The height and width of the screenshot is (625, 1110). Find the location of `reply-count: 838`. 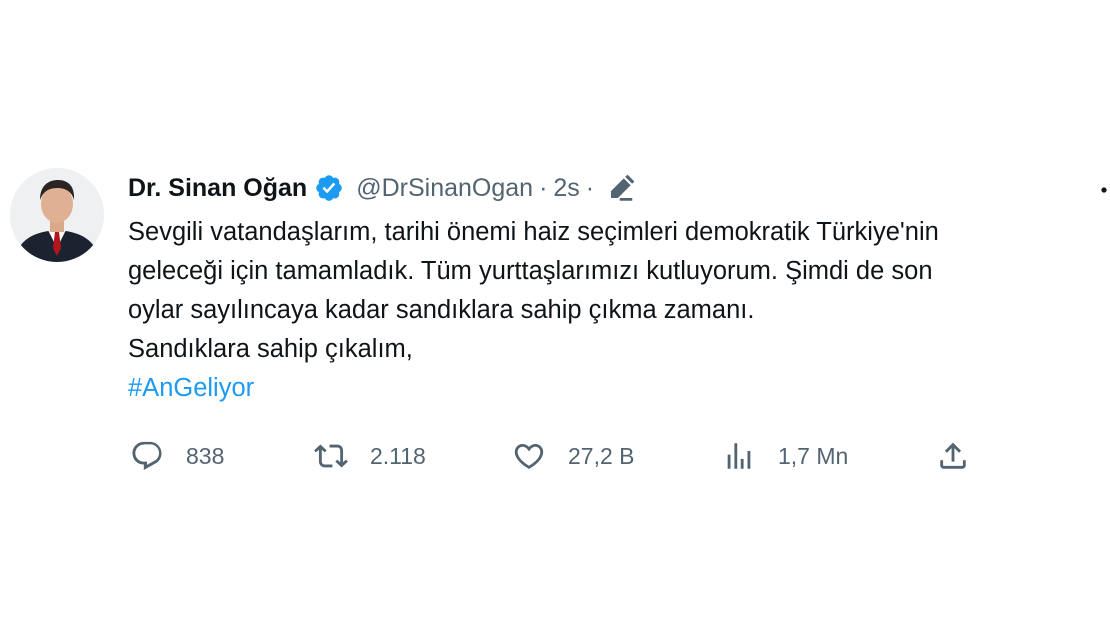

reply-count: 838 is located at coordinates (205, 455).